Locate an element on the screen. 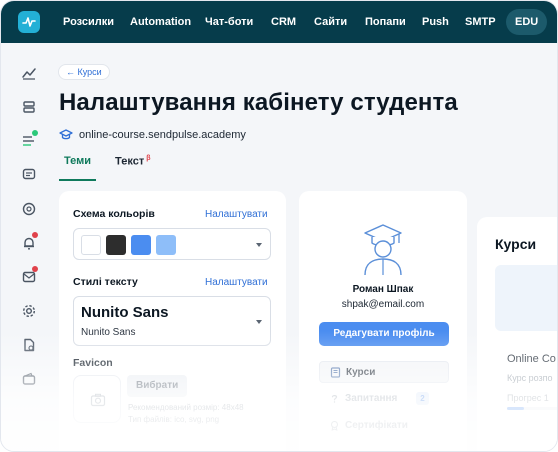 This screenshot has height=452, width=558. font-select: Nunito Sans Nunito Sans is located at coordinates (172, 321).